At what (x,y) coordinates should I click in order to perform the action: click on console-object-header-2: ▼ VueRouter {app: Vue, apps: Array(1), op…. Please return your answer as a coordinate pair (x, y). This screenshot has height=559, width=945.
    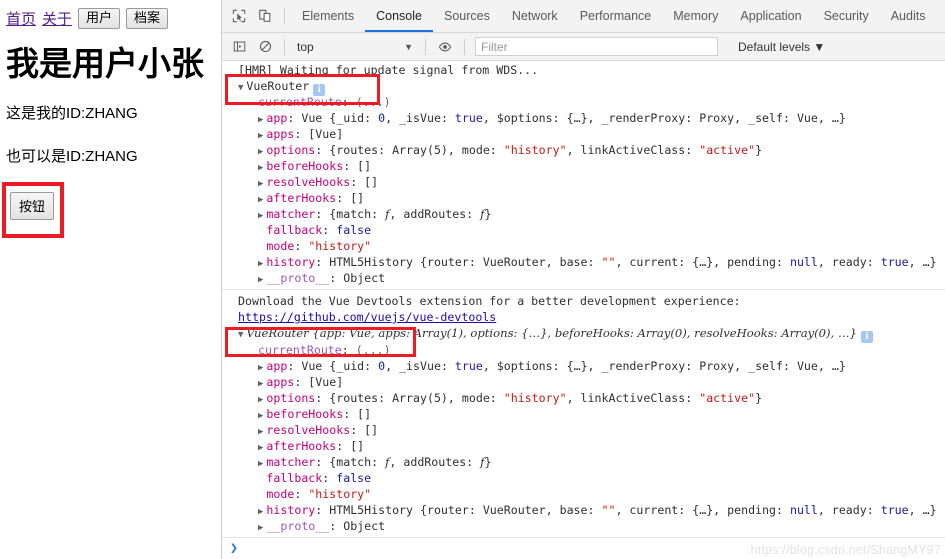
    Looking at the image, I should click on (583, 334).